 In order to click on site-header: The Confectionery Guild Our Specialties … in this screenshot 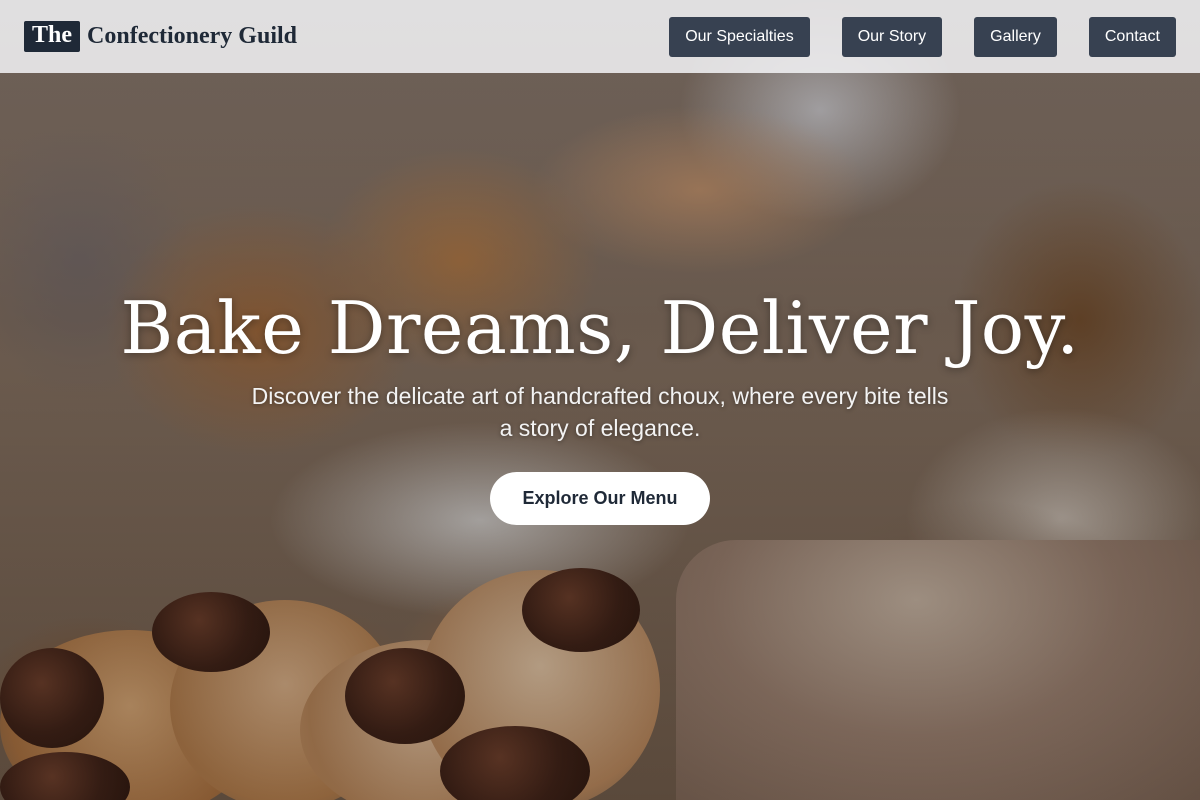, I will do `click(600, 36)`.